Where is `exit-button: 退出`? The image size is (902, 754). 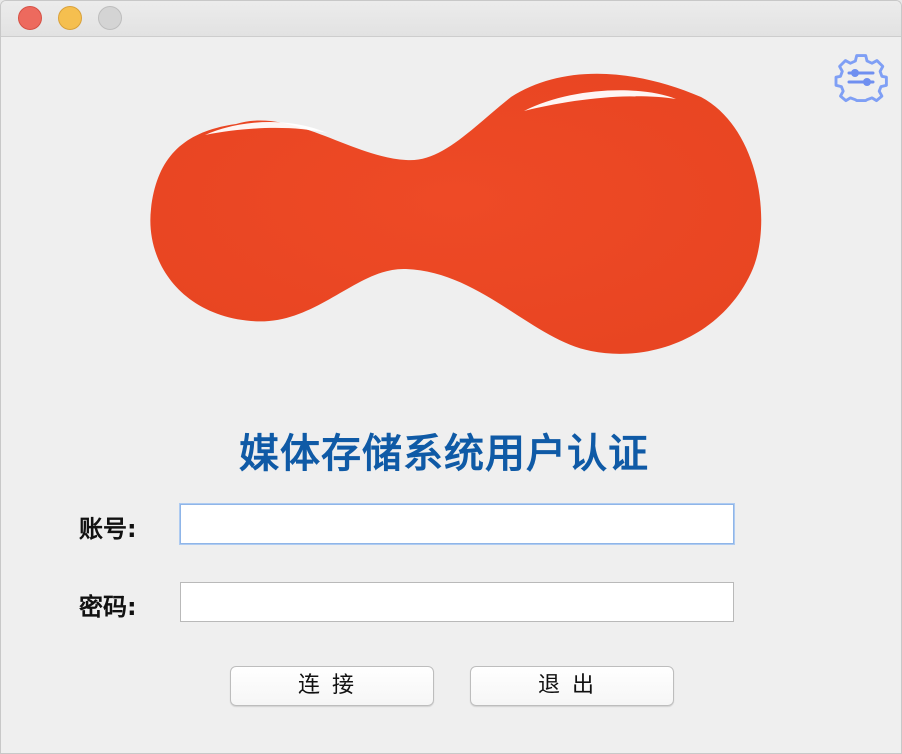 exit-button: 退出 is located at coordinates (572, 686).